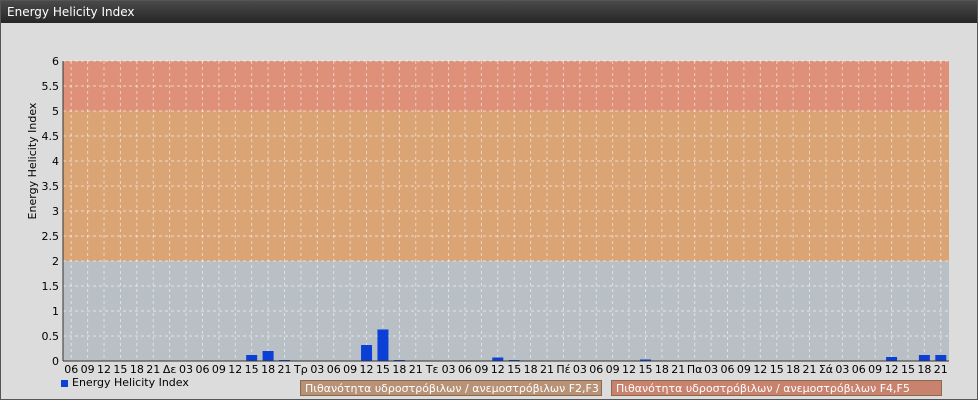  I want to click on x-tick-label: Τε, so click(432, 369).